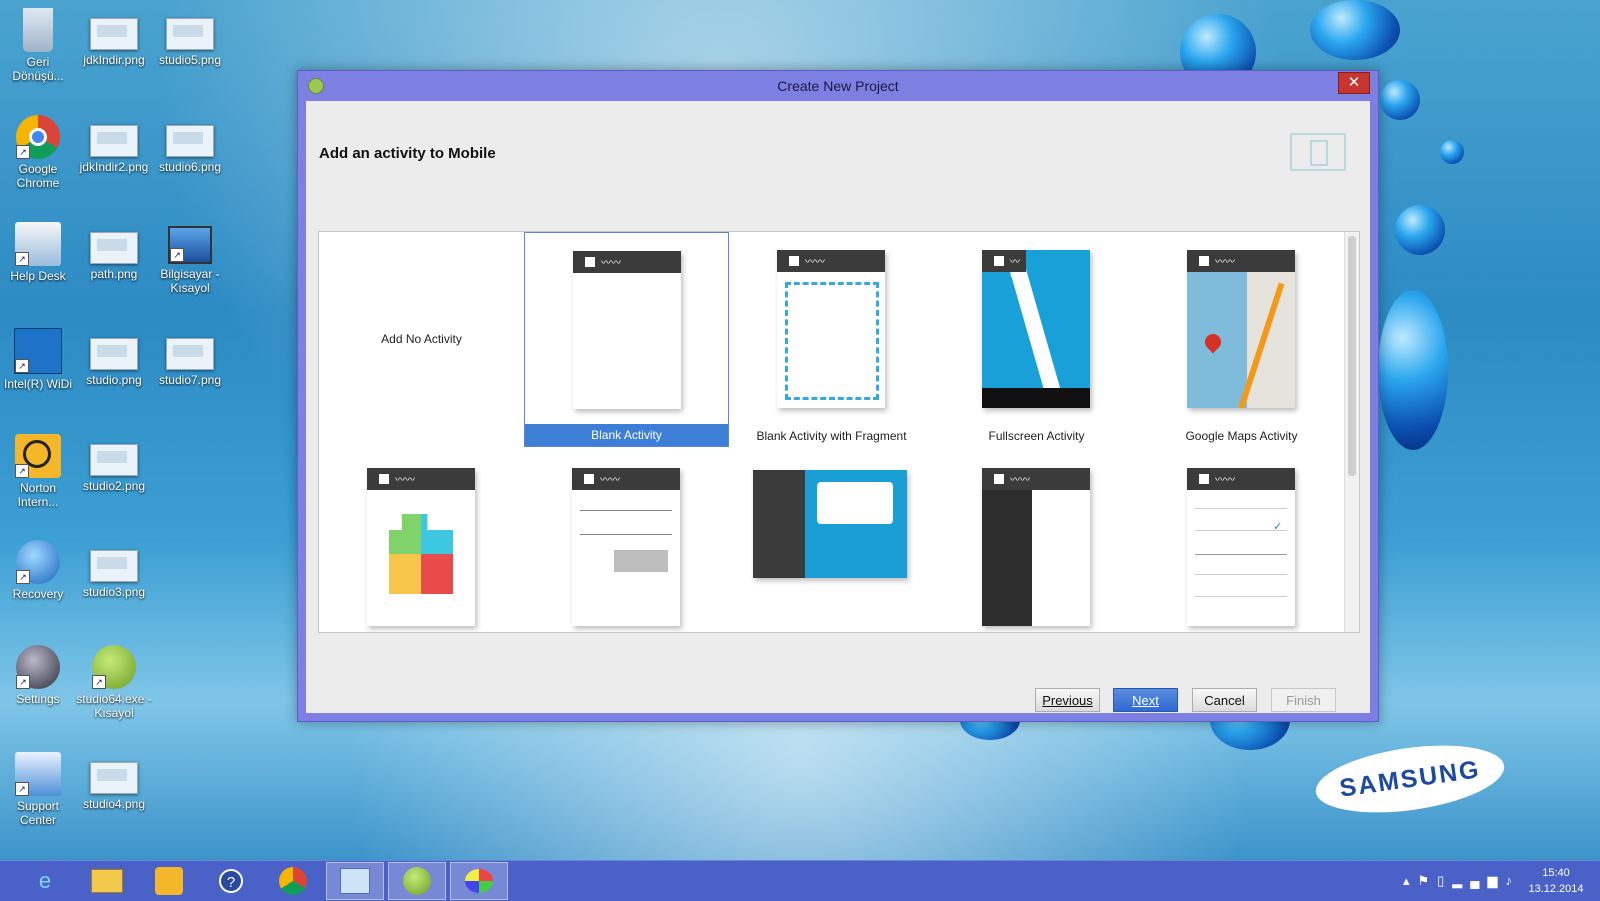  I want to click on battery-icon: ▯, so click(1444, 880).